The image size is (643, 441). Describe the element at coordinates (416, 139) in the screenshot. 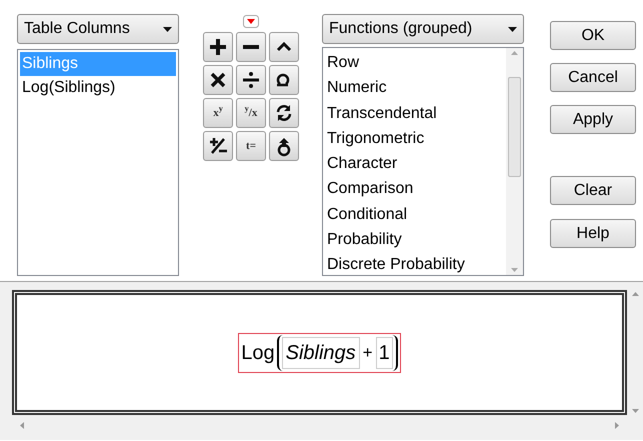

I see `function-group-item: Trigonometric` at that location.